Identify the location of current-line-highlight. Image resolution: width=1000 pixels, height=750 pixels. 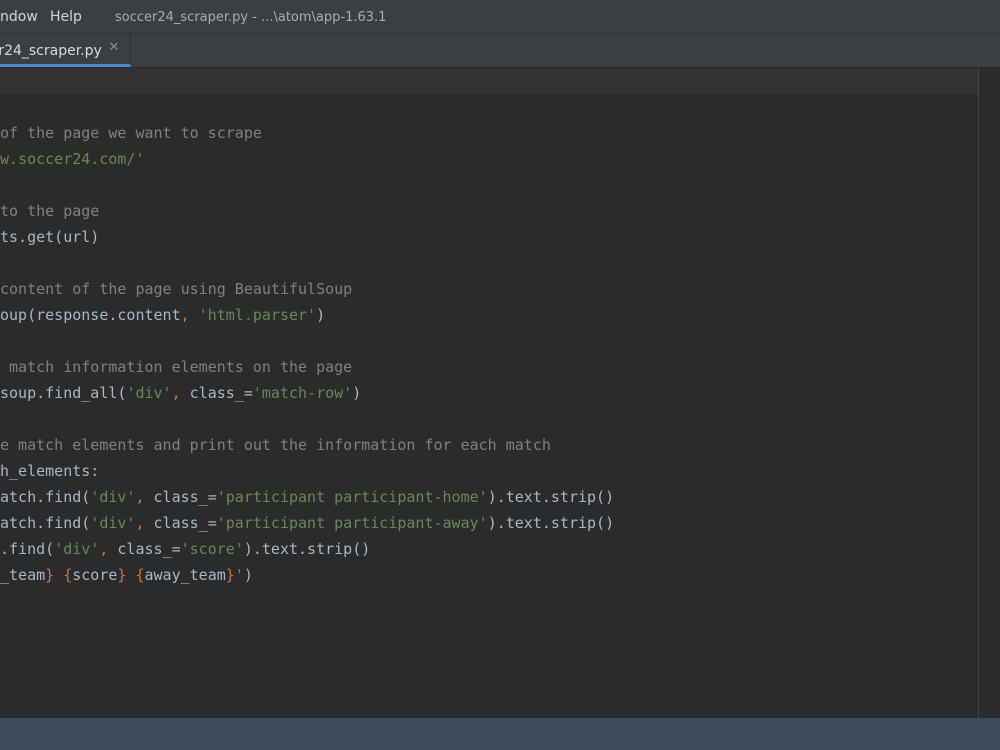
(489, 81).